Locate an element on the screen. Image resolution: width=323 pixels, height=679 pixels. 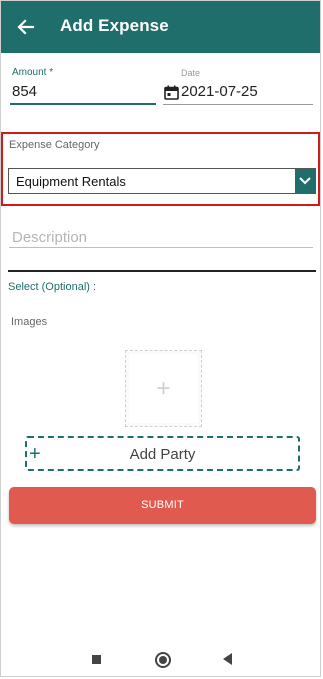
select-optional-label: Select (Optional) : is located at coordinates (52, 287).